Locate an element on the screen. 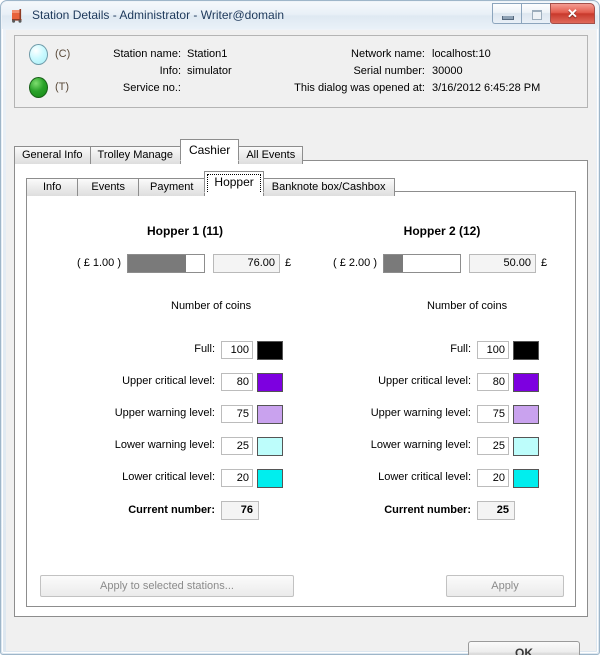 This screenshot has width=600, height=655. hopper-1-title: Hopper 1 (11) is located at coordinates (185, 231).